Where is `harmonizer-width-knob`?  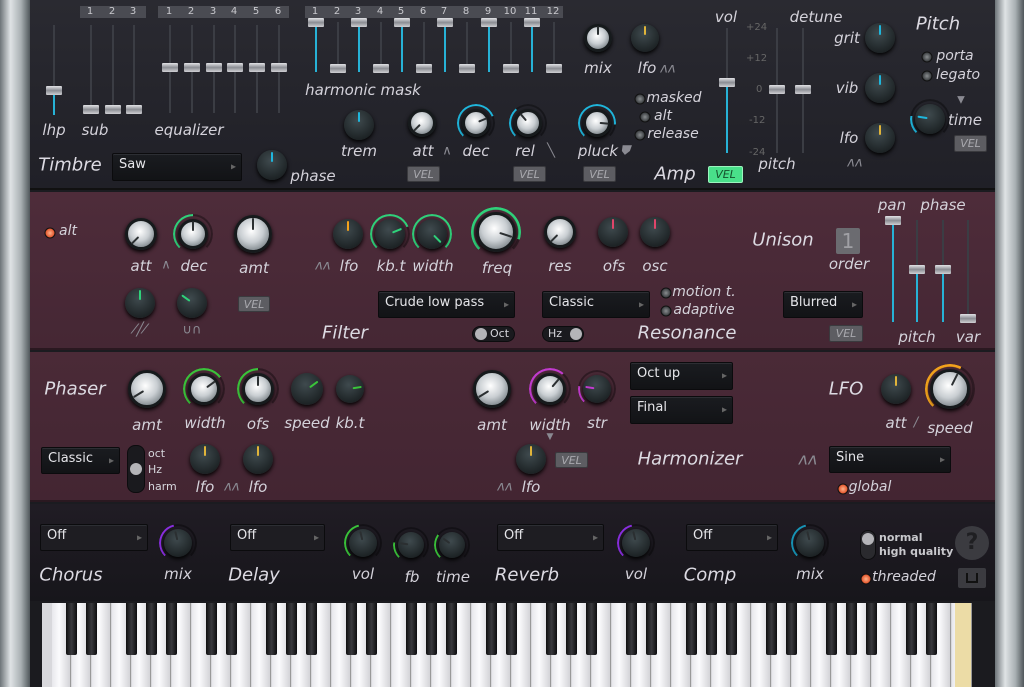
harmonizer-width-knob is located at coordinates (550, 389).